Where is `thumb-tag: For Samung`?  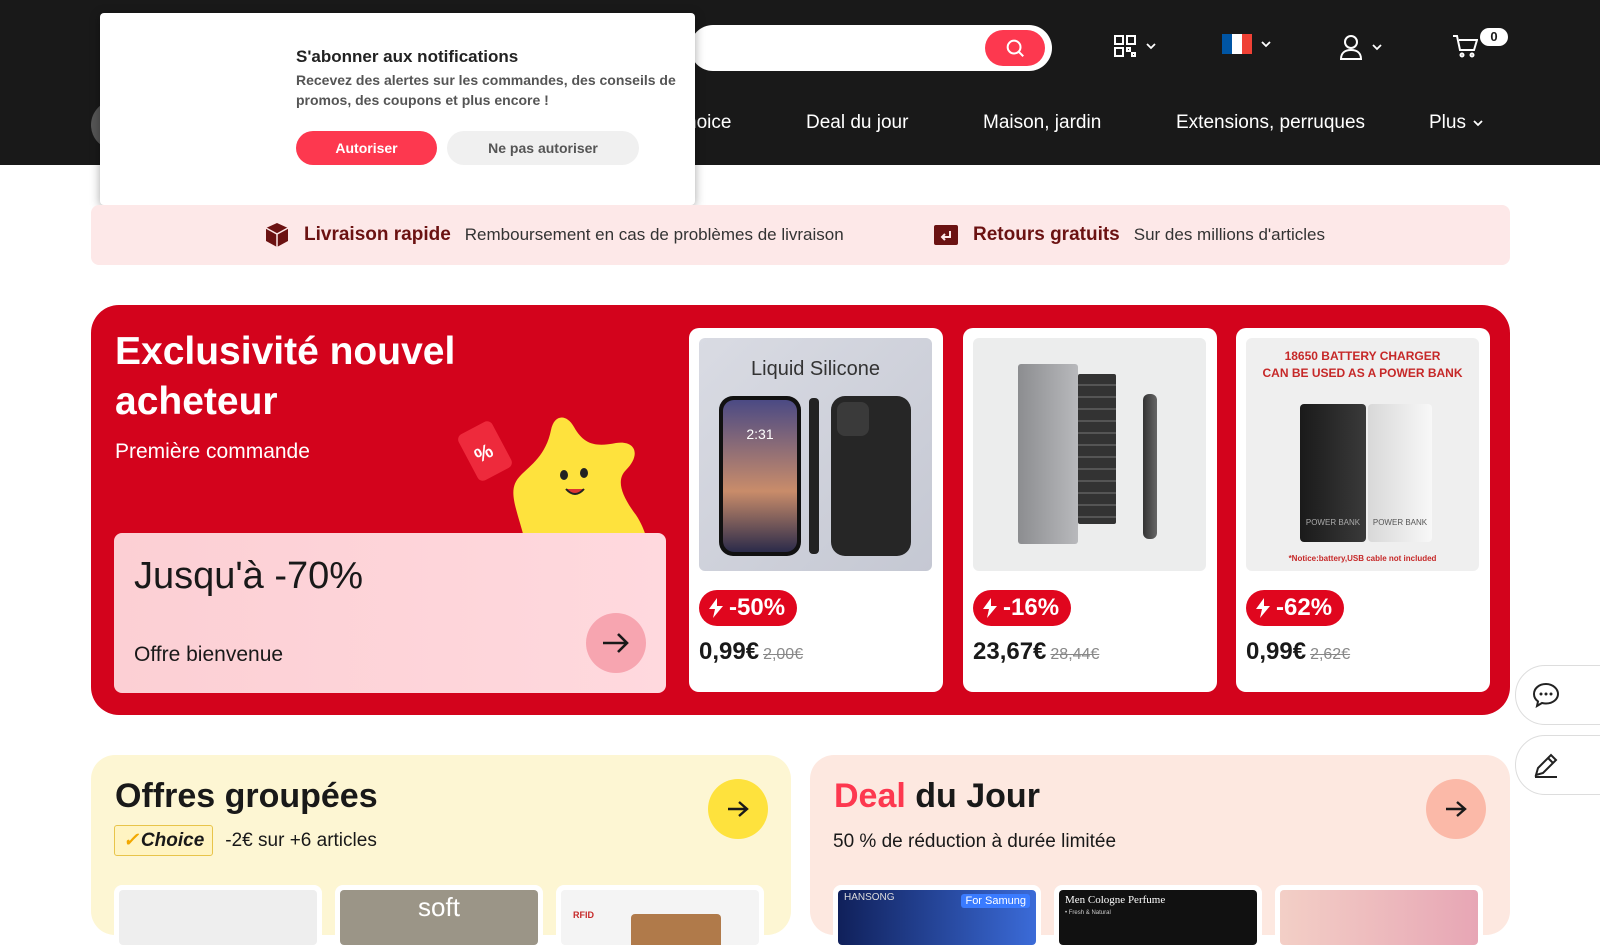 thumb-tag: For Samung is located at coordinates (995, 901).